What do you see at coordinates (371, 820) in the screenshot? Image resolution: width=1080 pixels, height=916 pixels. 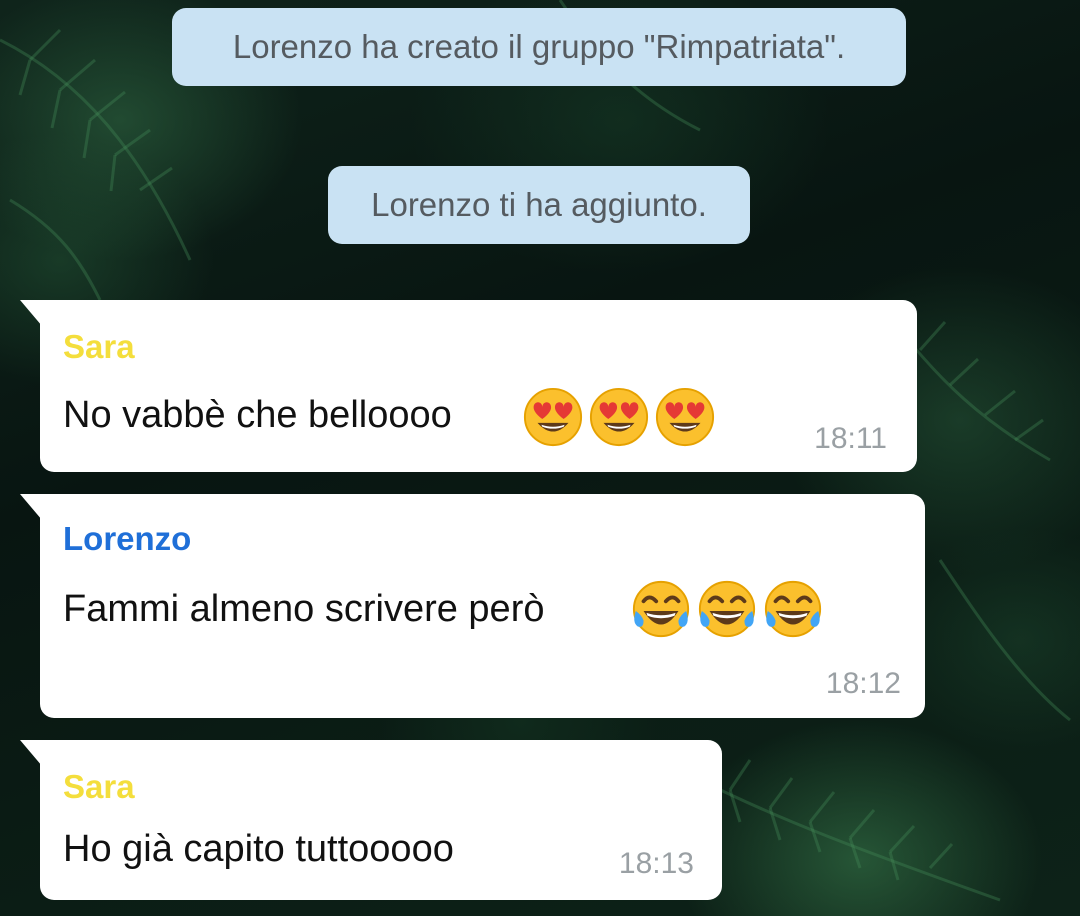 I see `message-bubble: Sara Ho già capito tuttooooo 18:13` at bounding box center [371, 820].